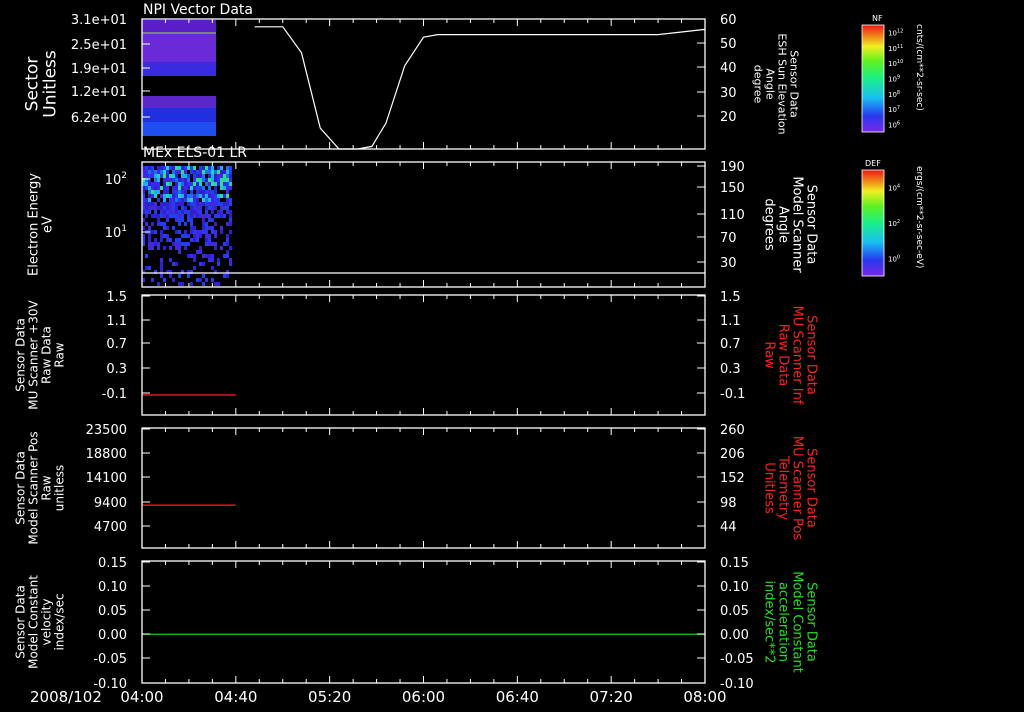 This screenshot has width=1024, height=712. What do you see at coordinates (423, 355) in the screenshot?
I see `panel-mu-raw` at bounding box center [423, 355].